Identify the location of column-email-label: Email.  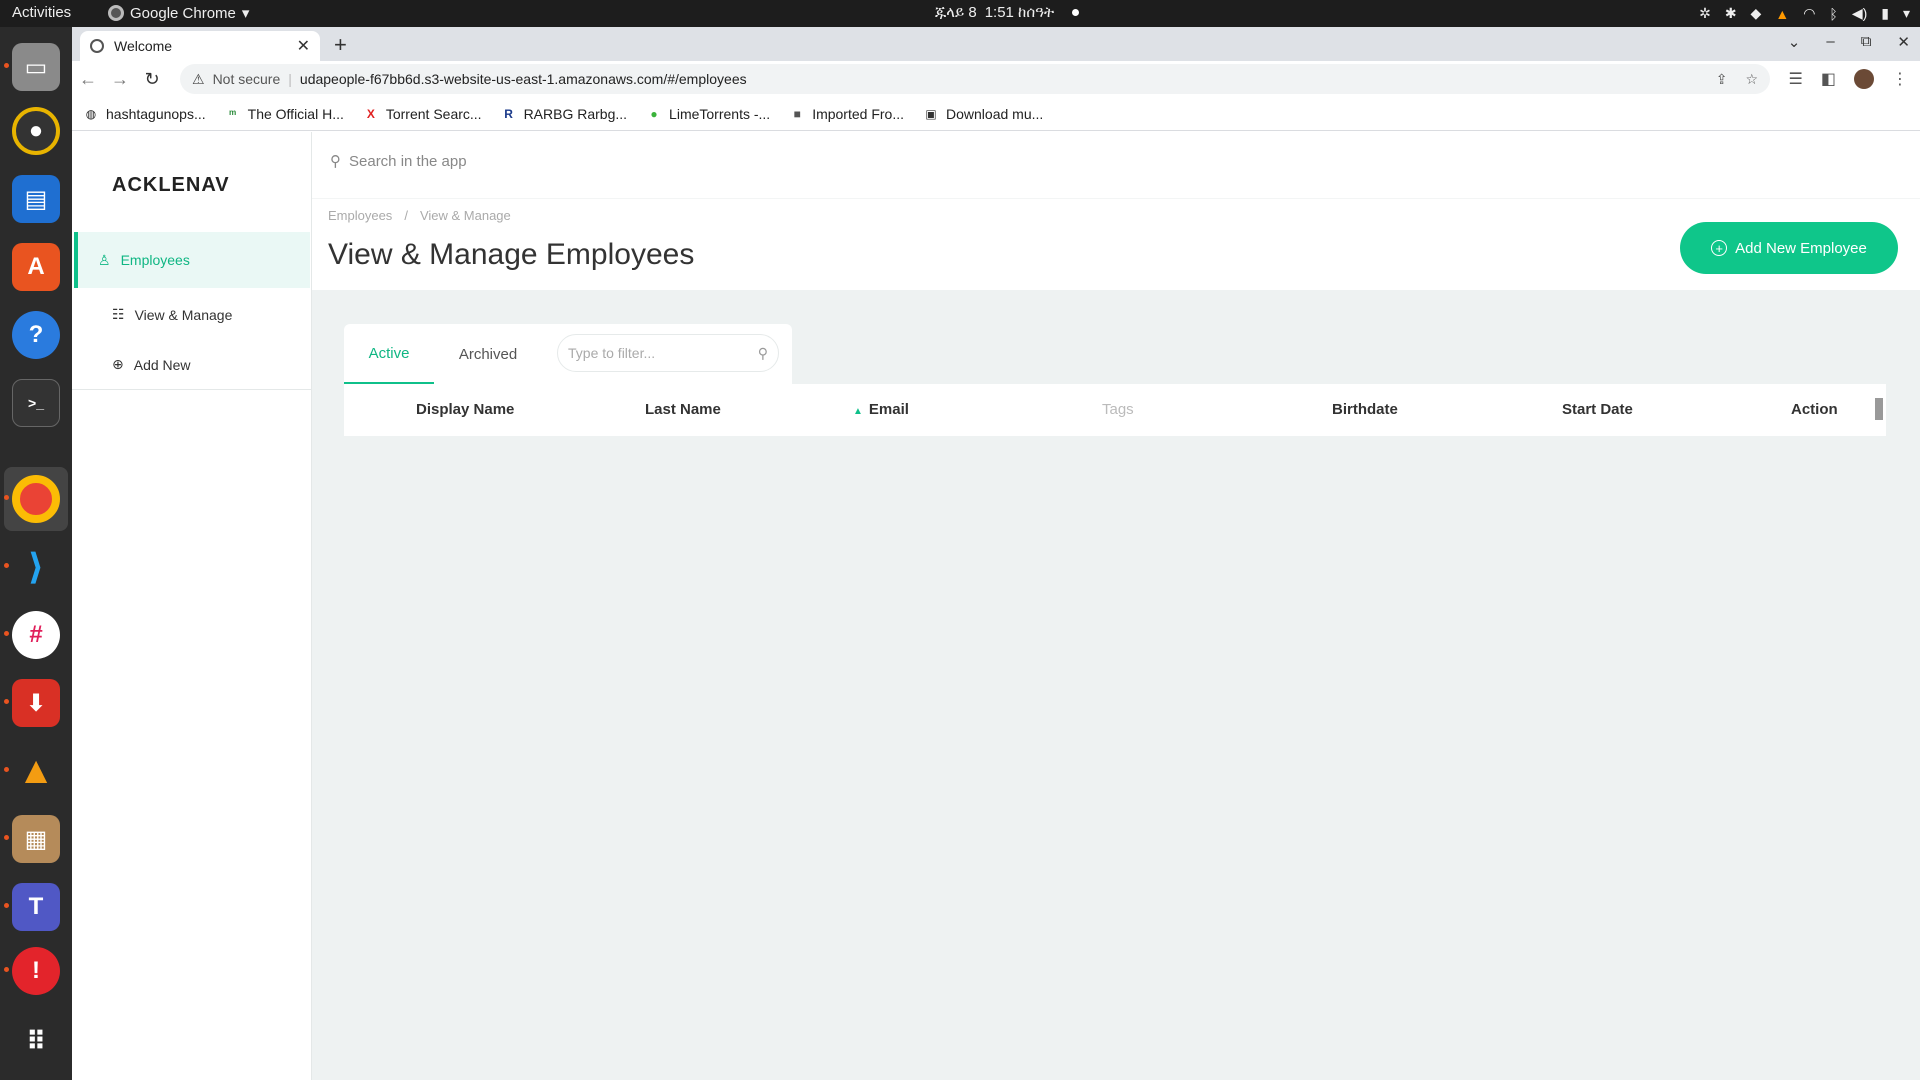
(888, 409).